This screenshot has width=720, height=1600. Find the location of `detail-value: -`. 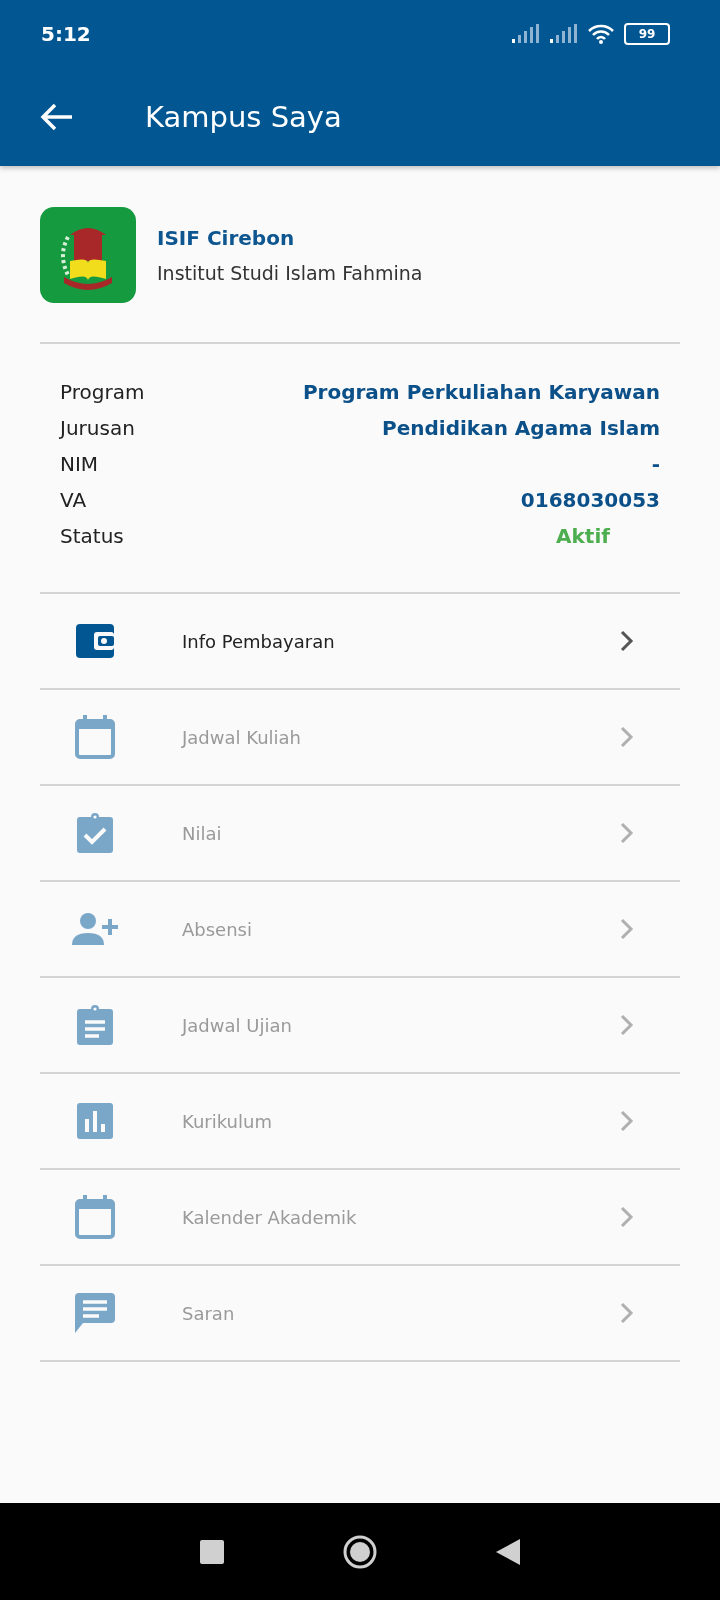

detail-value: - is located at coordinates (655, 464).